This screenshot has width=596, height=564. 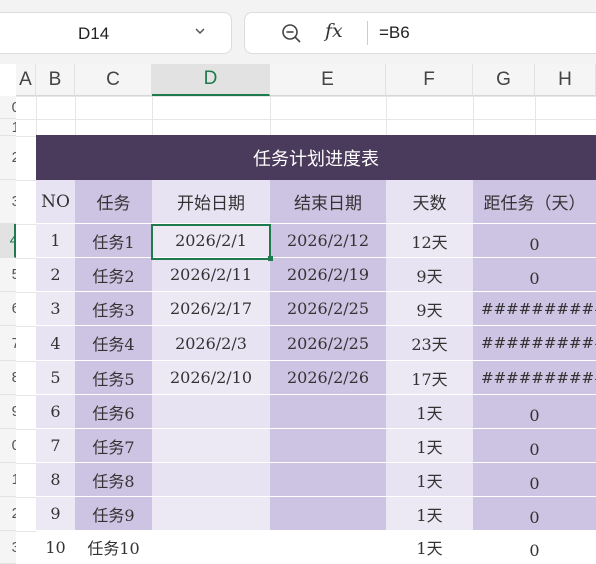 I want to click on table-cell: 任务3, so click(x=113, y=309).